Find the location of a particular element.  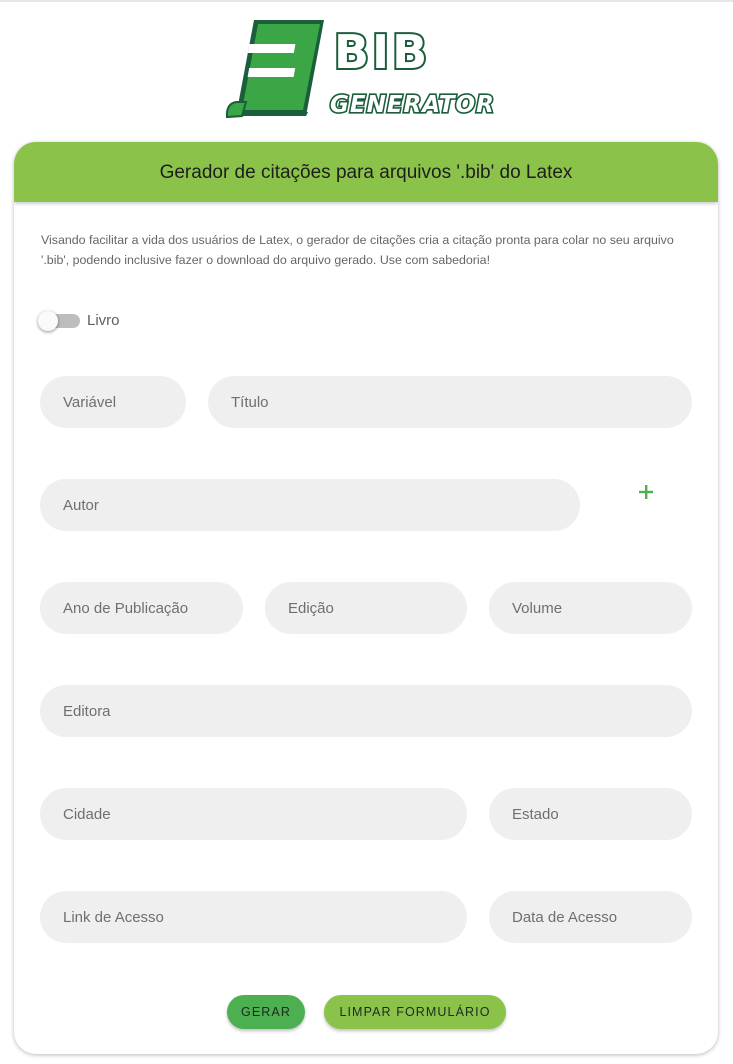

toggle-knob is located at coordinates (48, 320).